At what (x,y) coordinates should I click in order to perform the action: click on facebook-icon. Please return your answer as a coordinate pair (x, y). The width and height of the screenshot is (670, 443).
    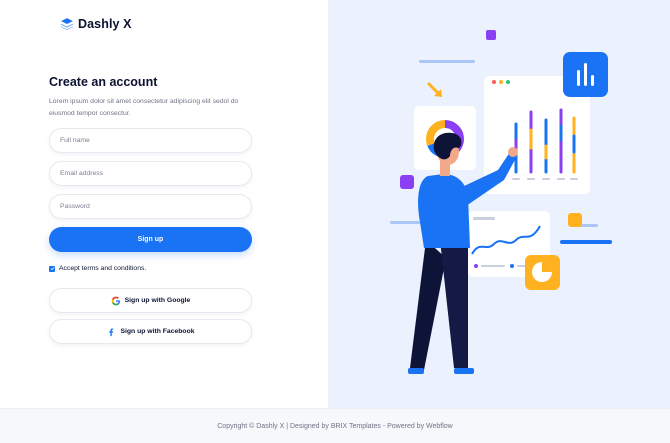
    Looking at the image, I should click on (111, 331).